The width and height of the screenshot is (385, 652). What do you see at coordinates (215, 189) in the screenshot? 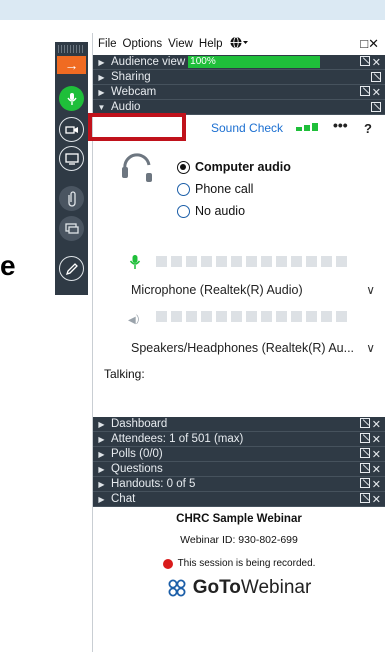
I see `radio-phone-call: Phone call` at bounding box center [215, 189].